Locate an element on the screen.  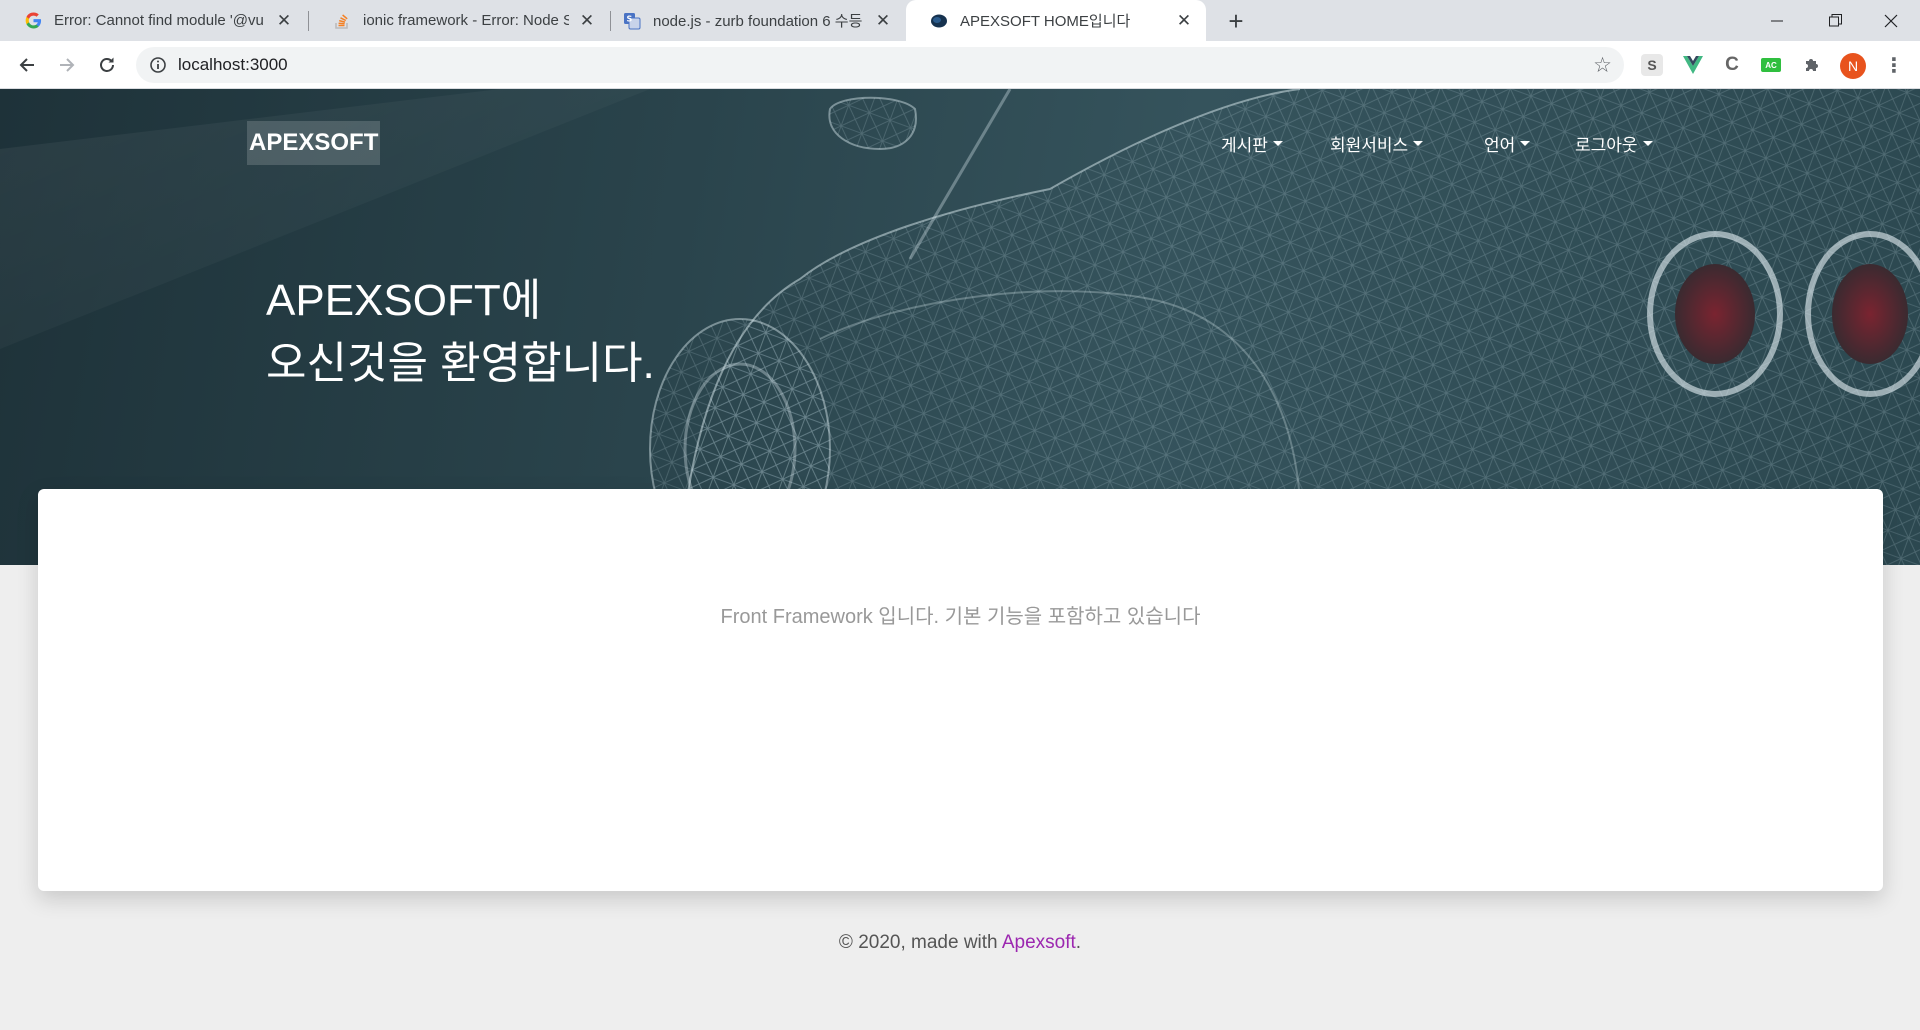
google-icon is located at coordinates (33, 21).